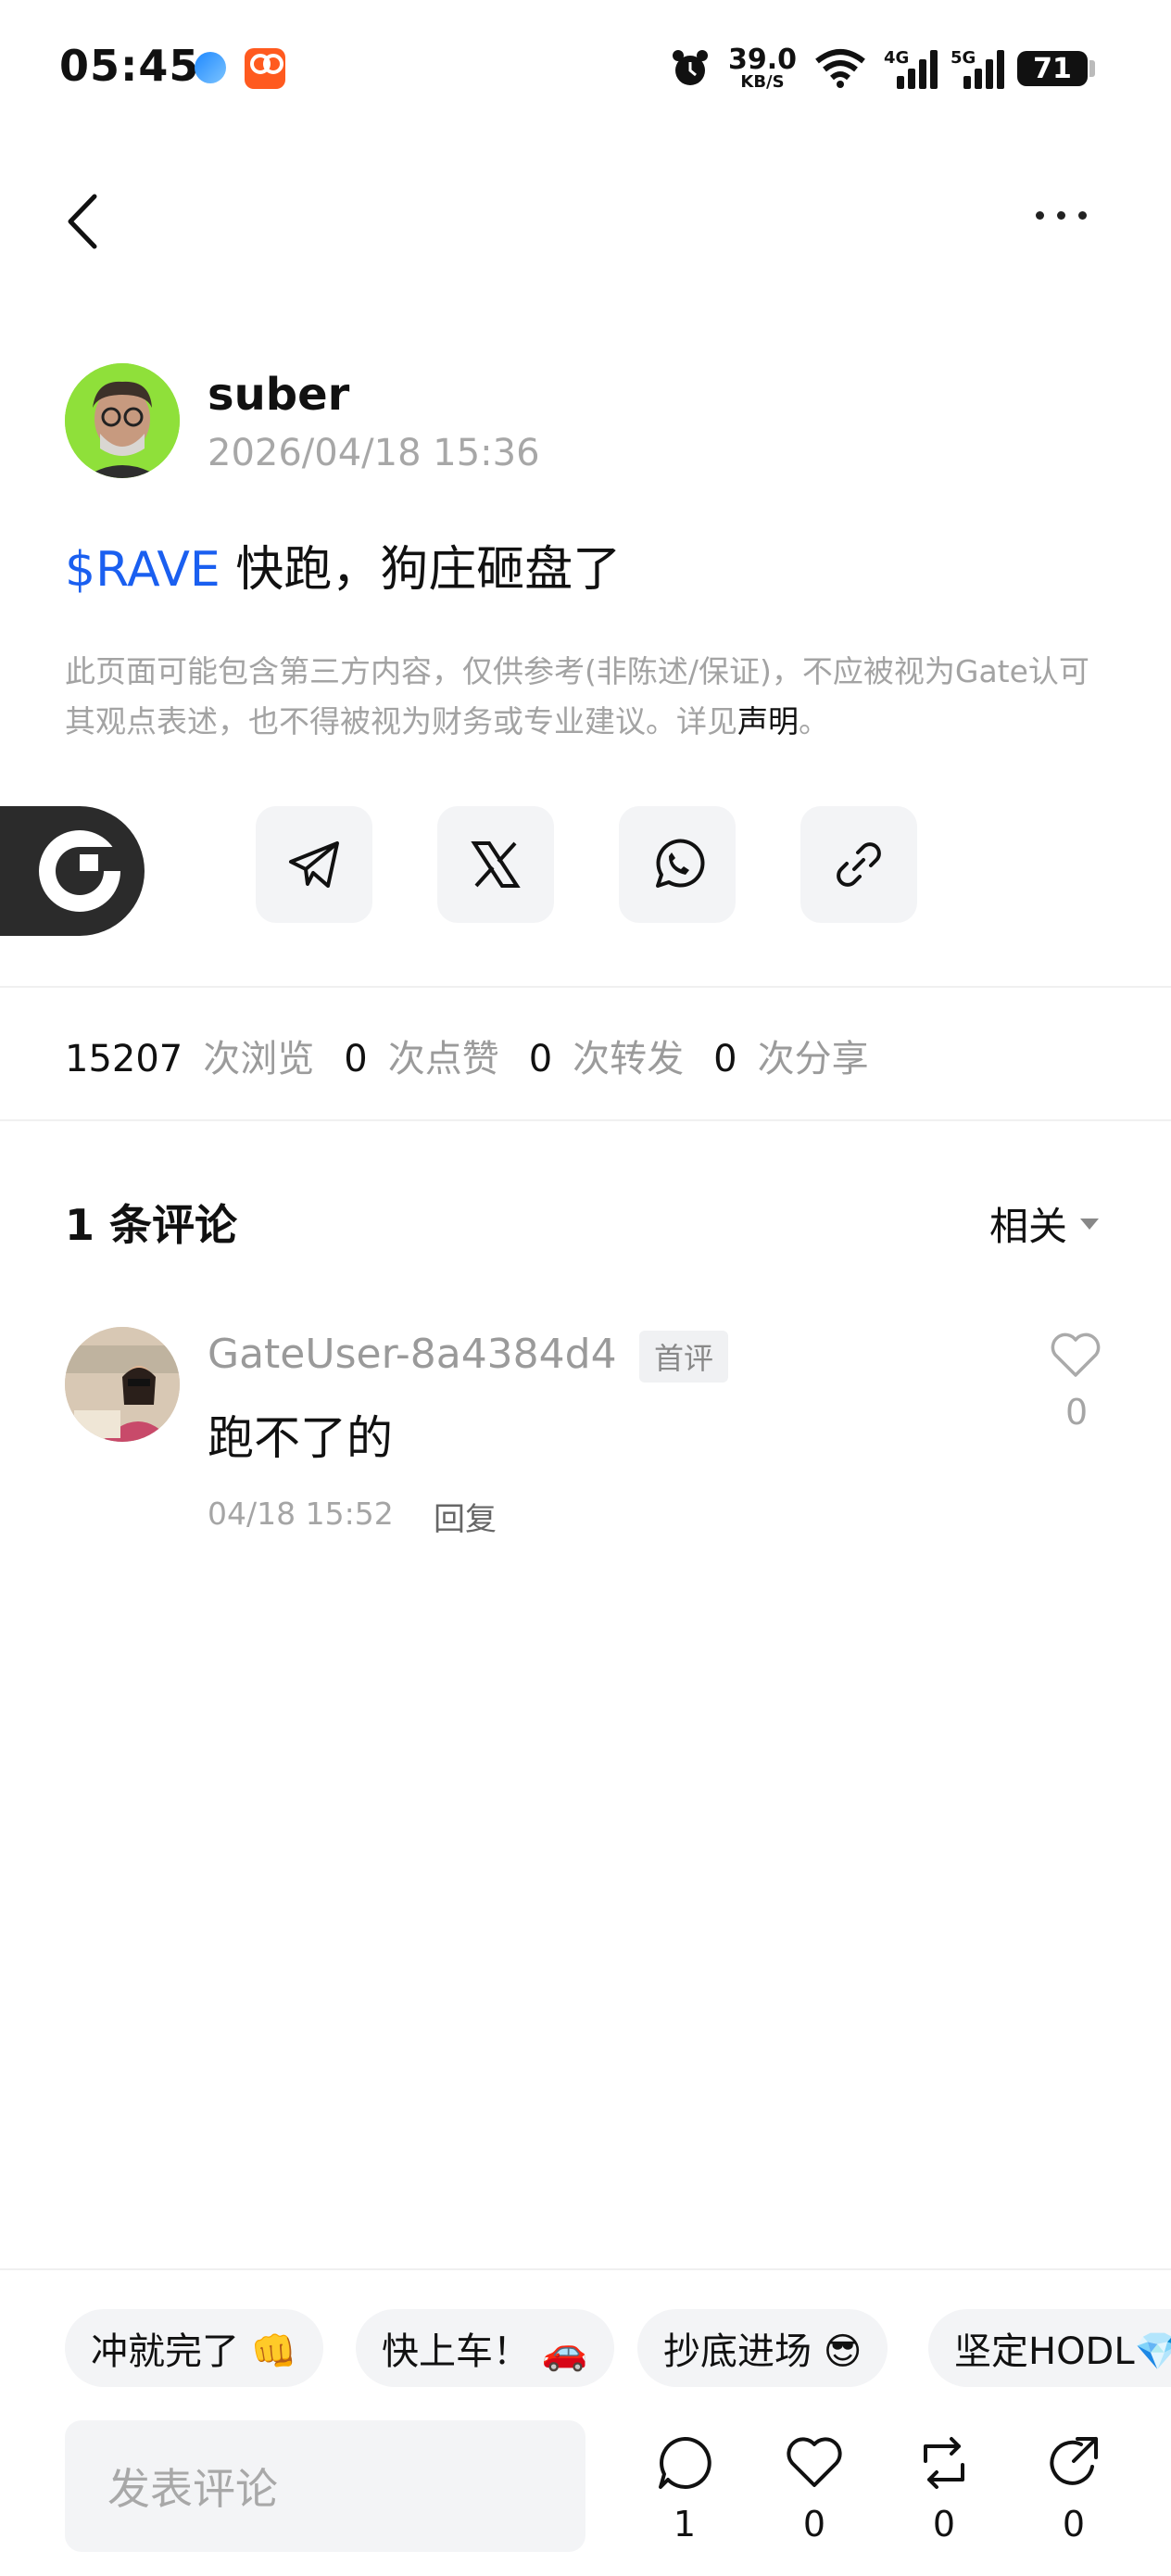 This screenshot has width=1171, height=2576. What do you see at coordinates (300, 1438) in the screenshot?
I see `comment-text: 跑不了的` at bounding box center [300, 1438].